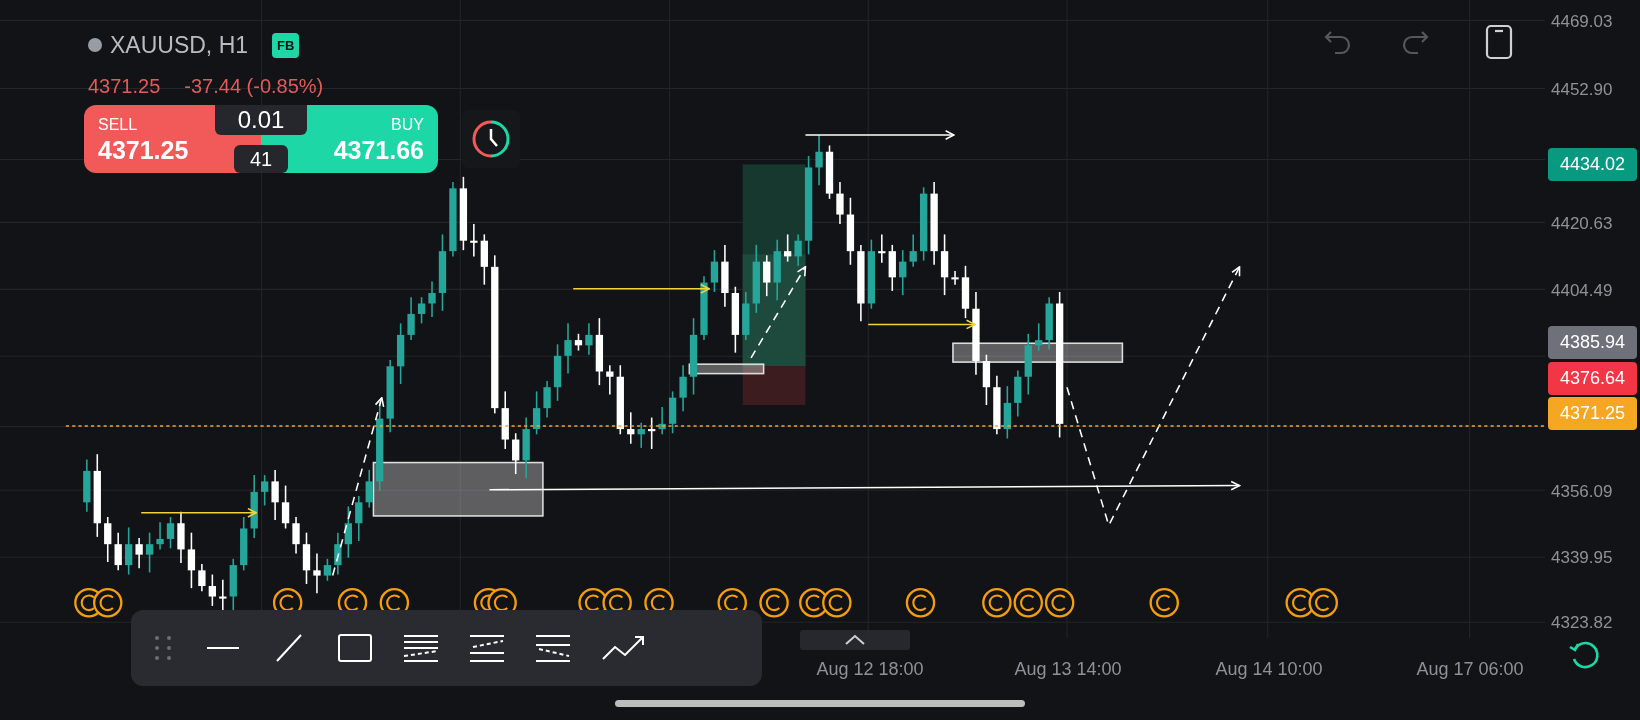  Describe the element at coordinates (870, 669) in the screenshot. I see `time-axis-label: Aug 12 18:00` at that location.